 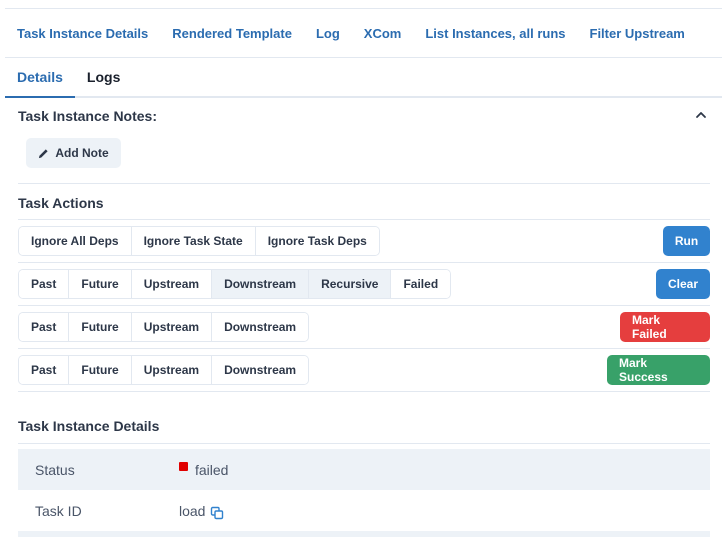 I want to click on detail-key: Task ID, so click(x=58, y=510).